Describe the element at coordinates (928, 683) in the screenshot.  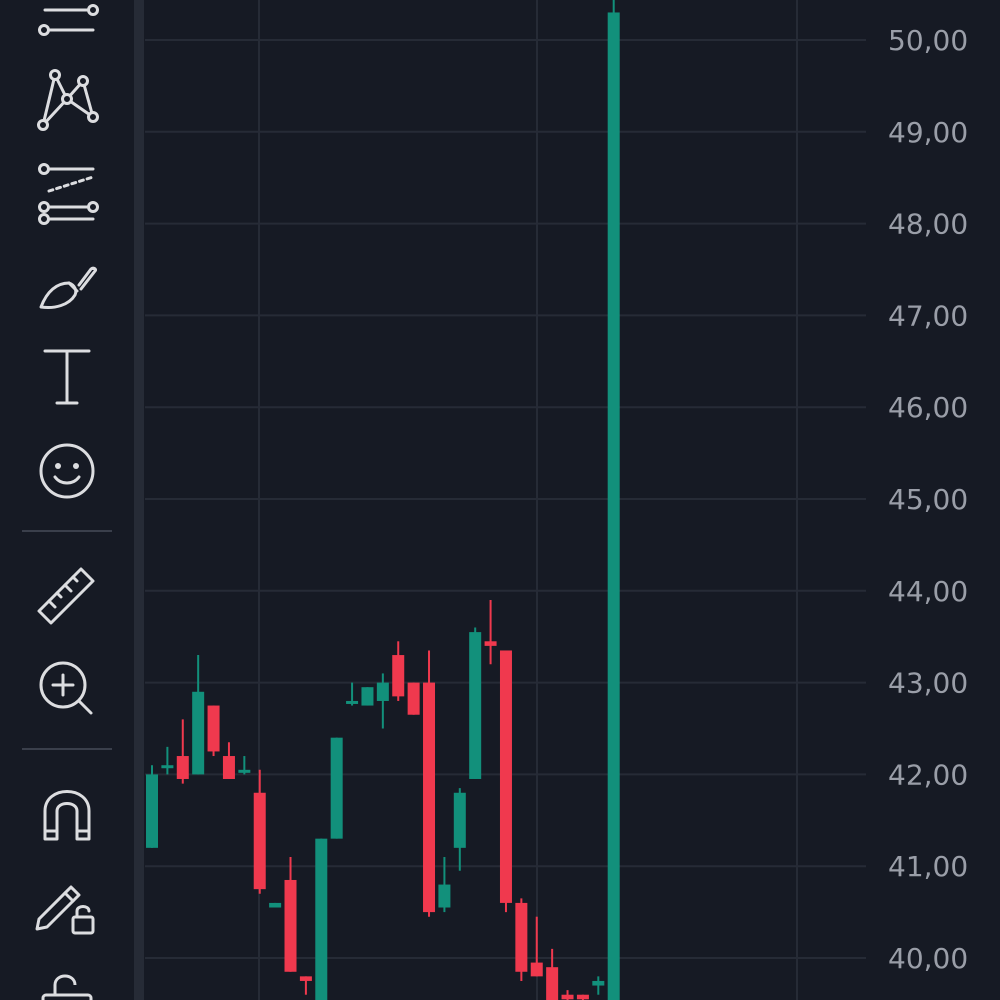
I see `y-tick-label: 43,00` at that location.